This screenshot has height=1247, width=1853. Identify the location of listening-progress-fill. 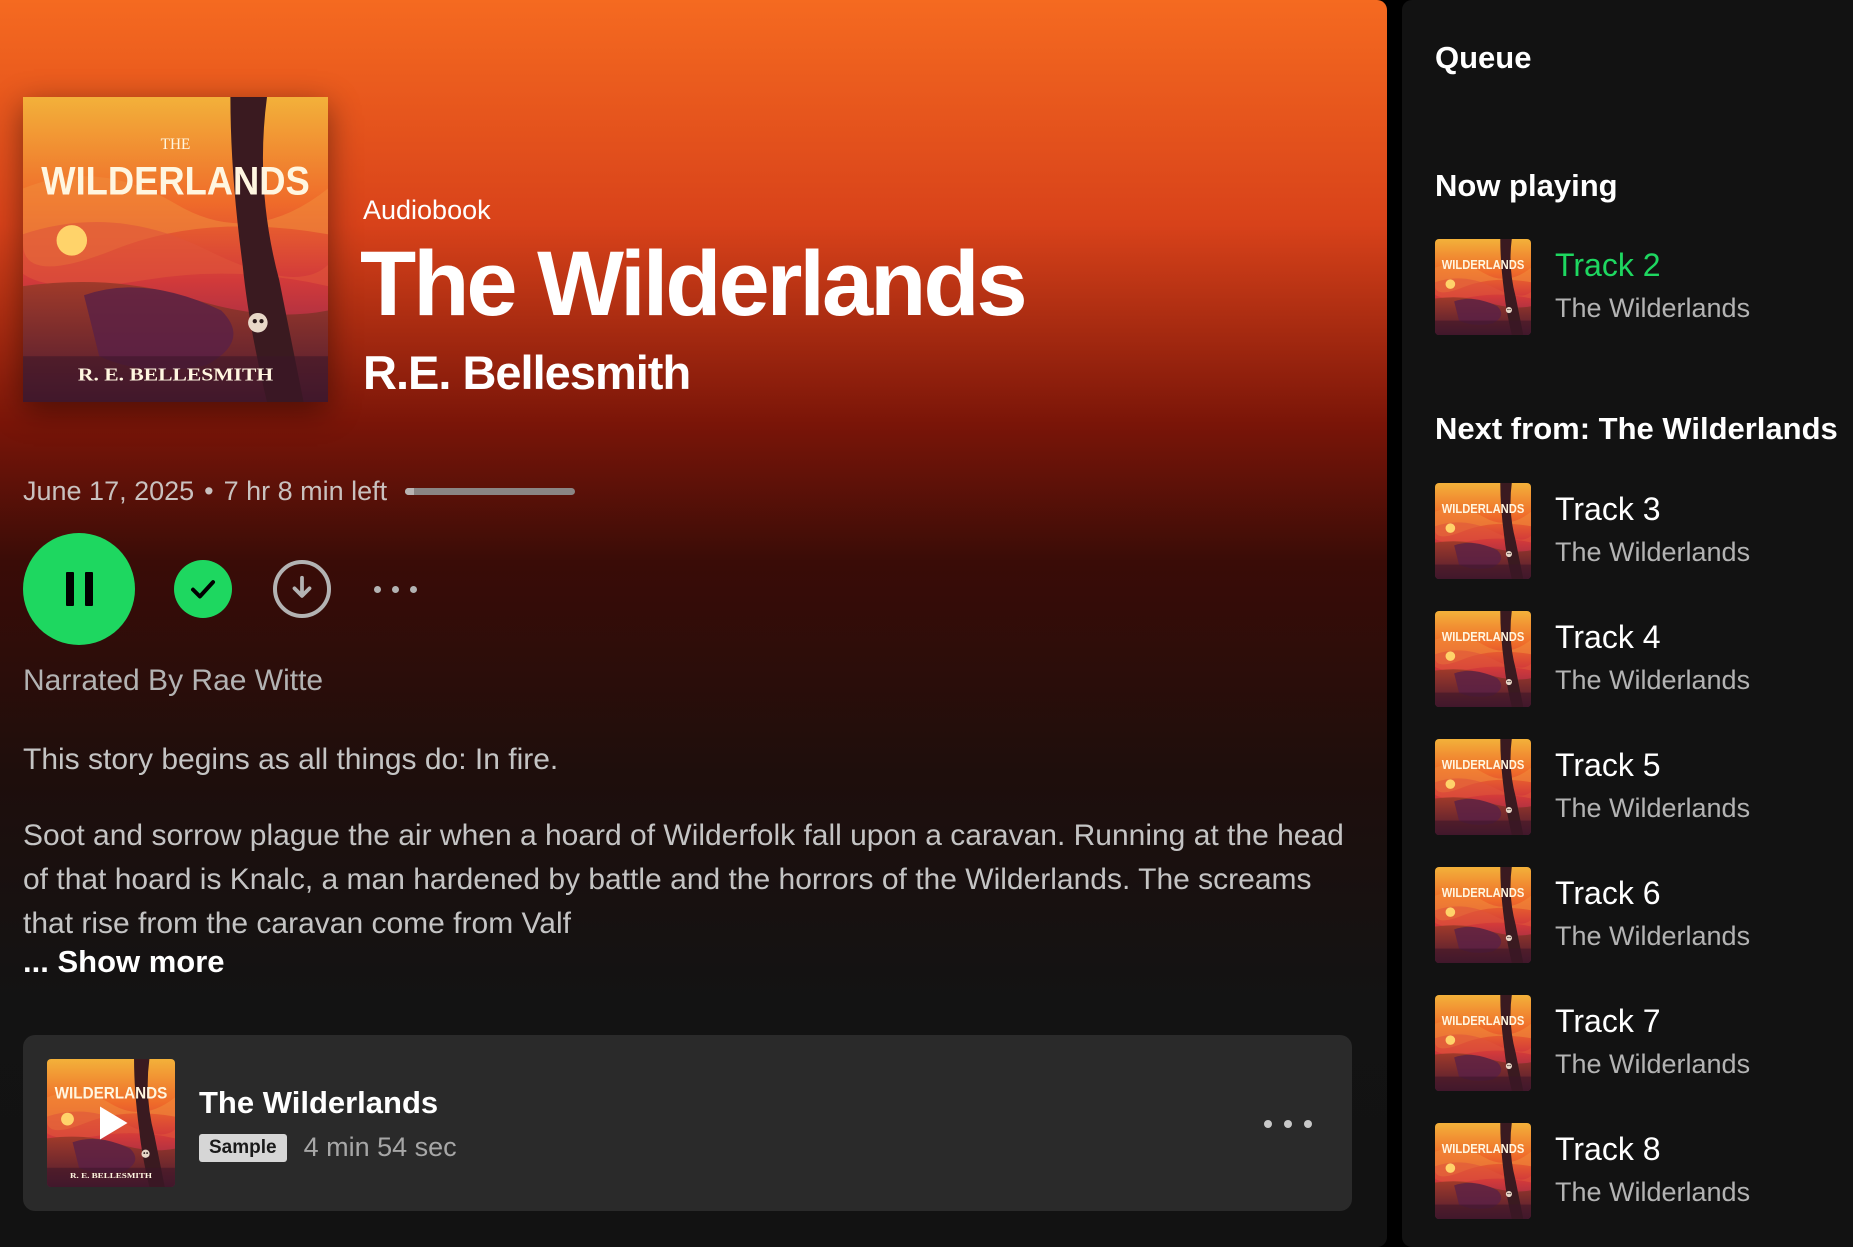
(409, 491).